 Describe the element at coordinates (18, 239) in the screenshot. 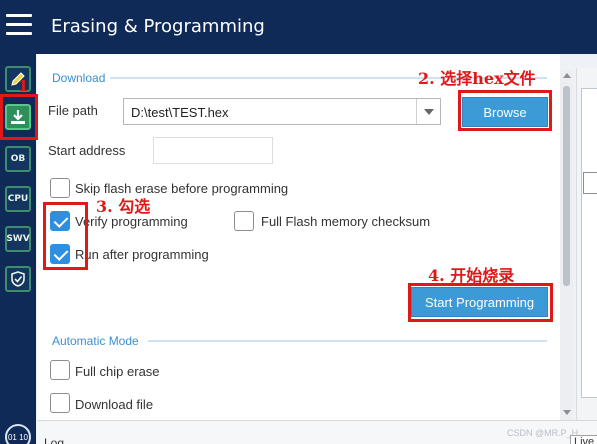

I see `swv-icon: SWV` at that location.